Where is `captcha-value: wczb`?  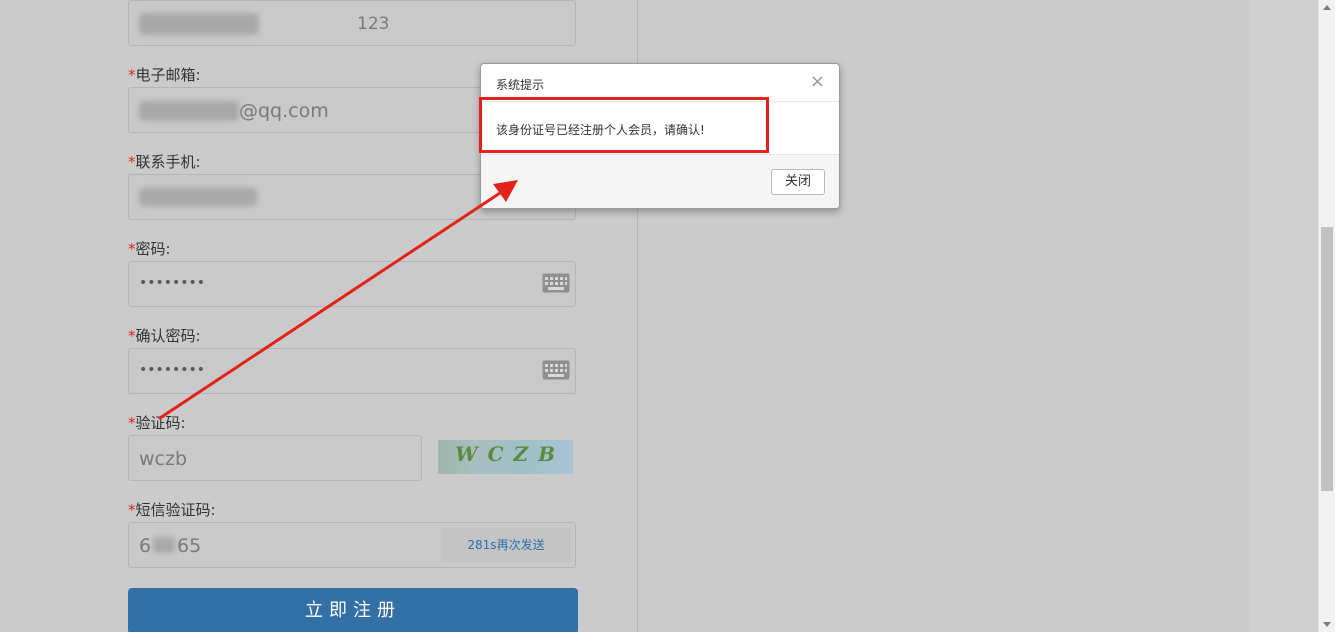 captcha-value: wczb is located at coordinates (163, 459).